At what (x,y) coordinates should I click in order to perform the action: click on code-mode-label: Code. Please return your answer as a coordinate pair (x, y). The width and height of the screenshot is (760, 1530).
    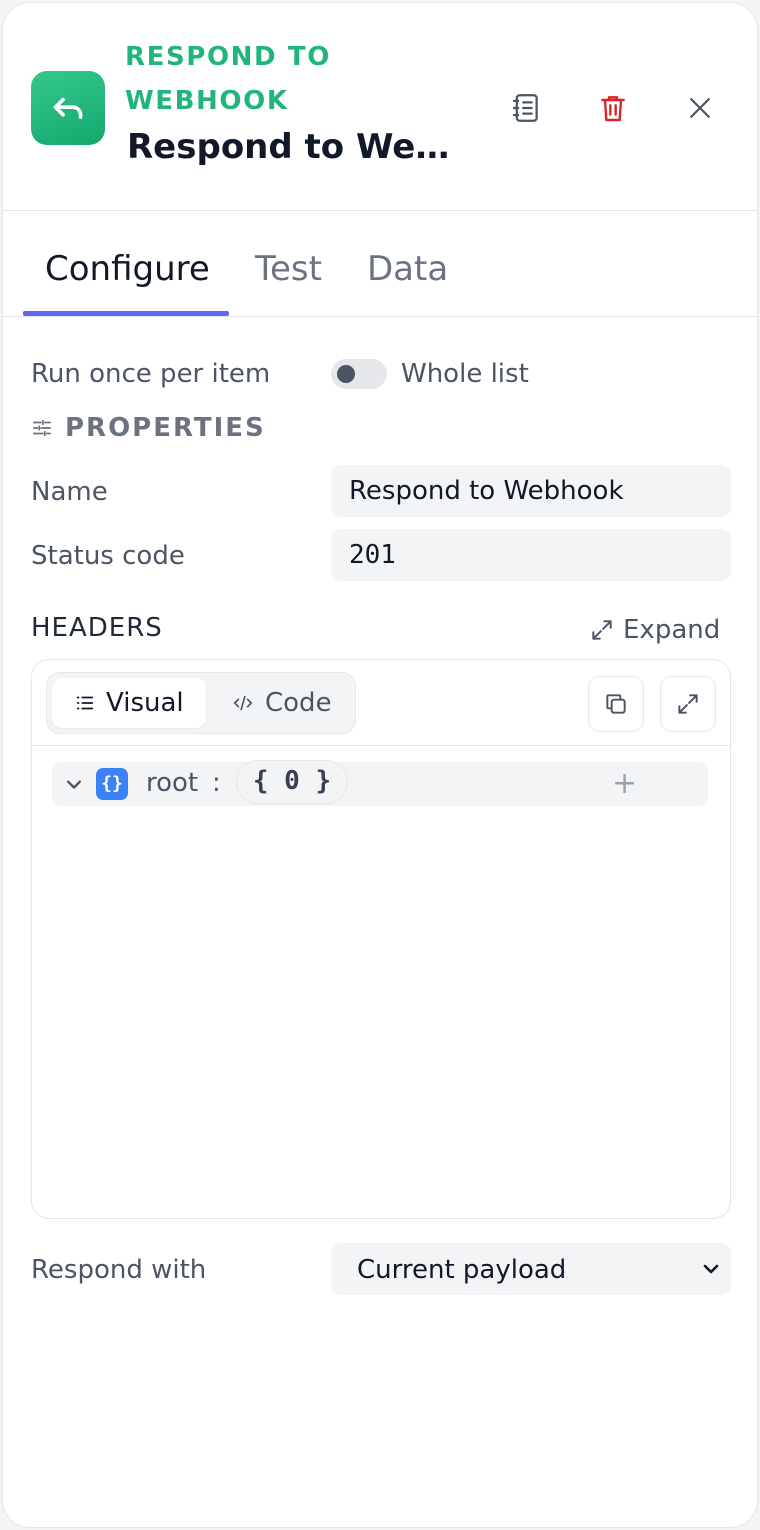
    Looking at the image, I should click on (298, 703).